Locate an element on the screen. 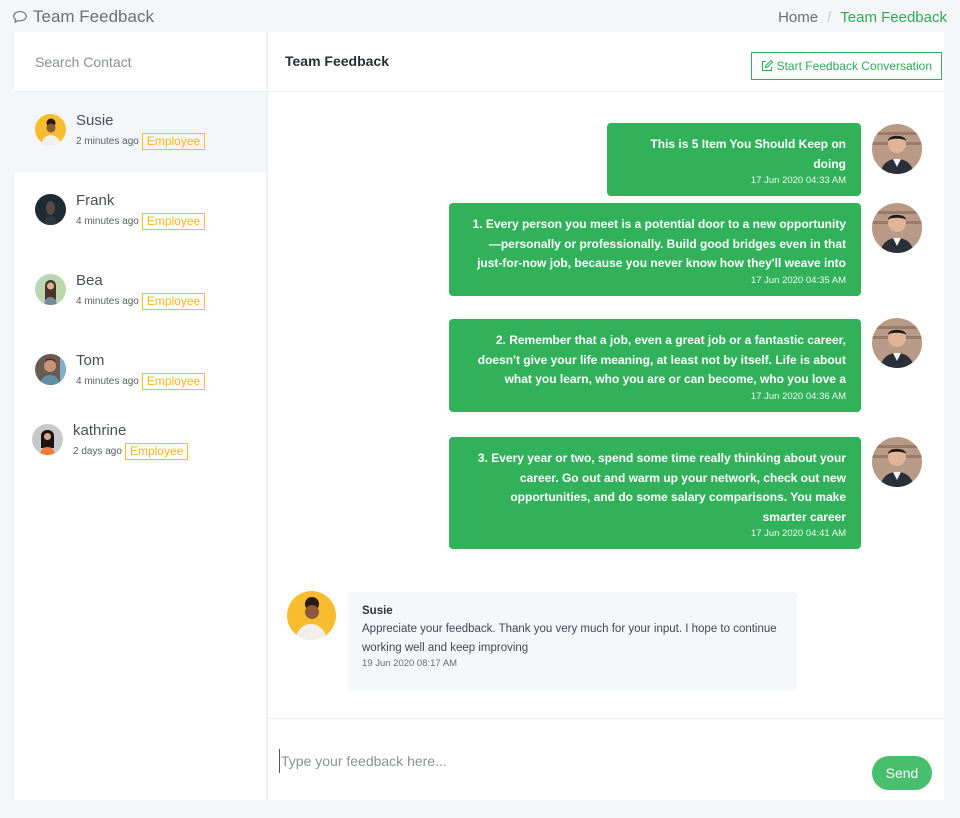  composer: Send is located at coordinates (606, 759).